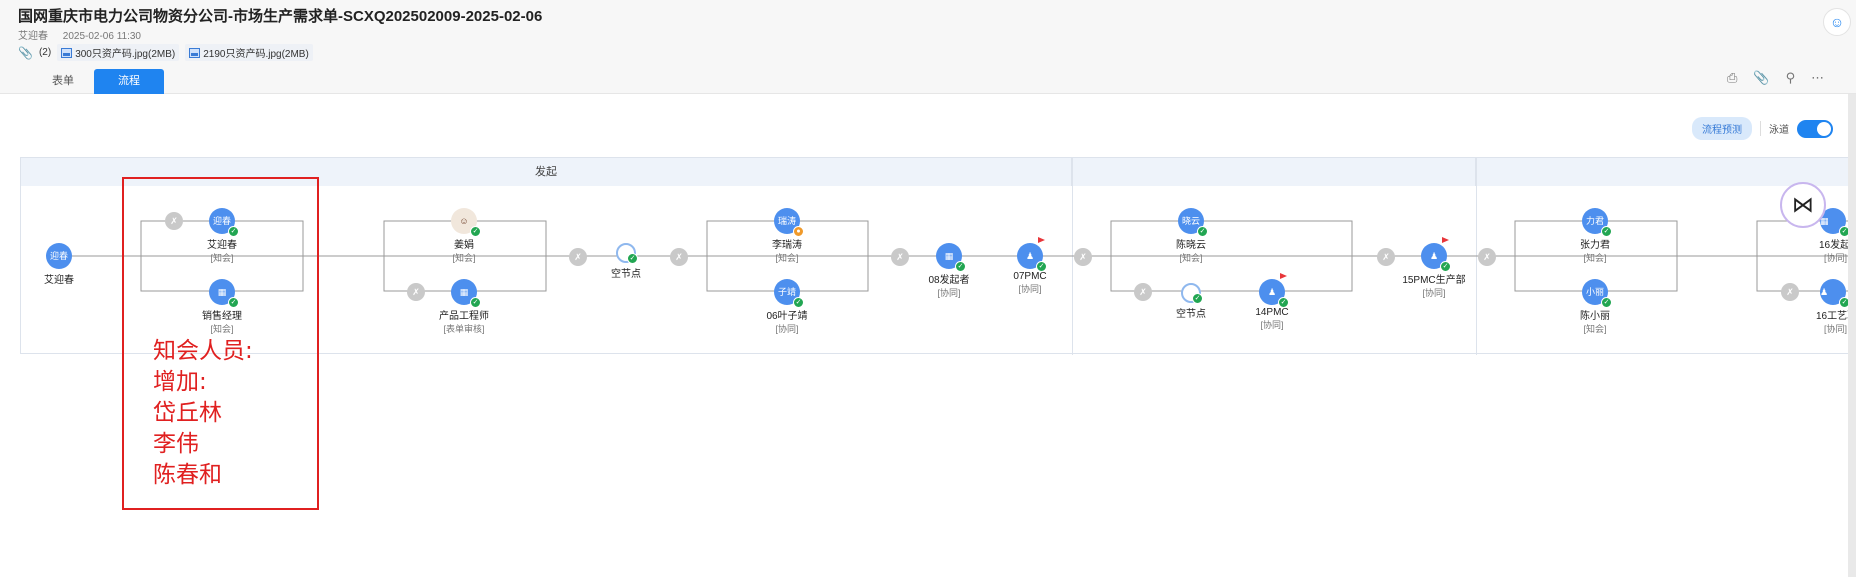 The height and width of the screenshot is (577, 1856). I want to click on annotation-line: 增加:, so click(180, 382).